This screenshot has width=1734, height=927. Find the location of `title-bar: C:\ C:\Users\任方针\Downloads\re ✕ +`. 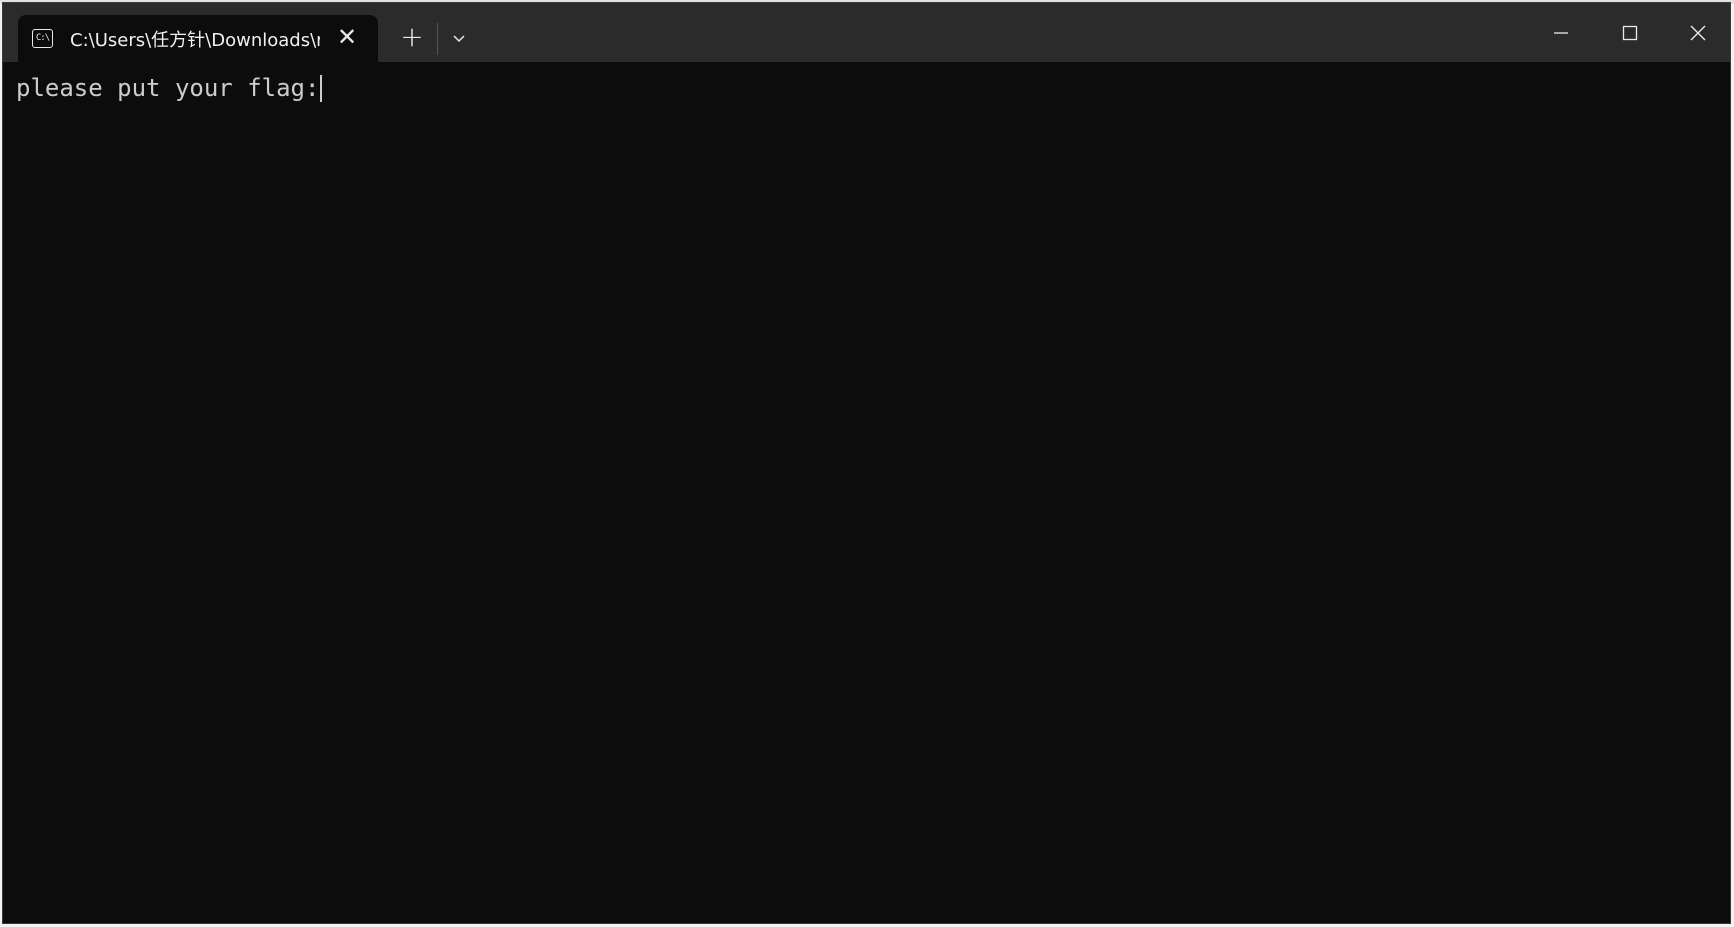

title-bar: C:\ C:\Users\任方针\Downloads\re ✕ + is located at coordinates (866, 32).